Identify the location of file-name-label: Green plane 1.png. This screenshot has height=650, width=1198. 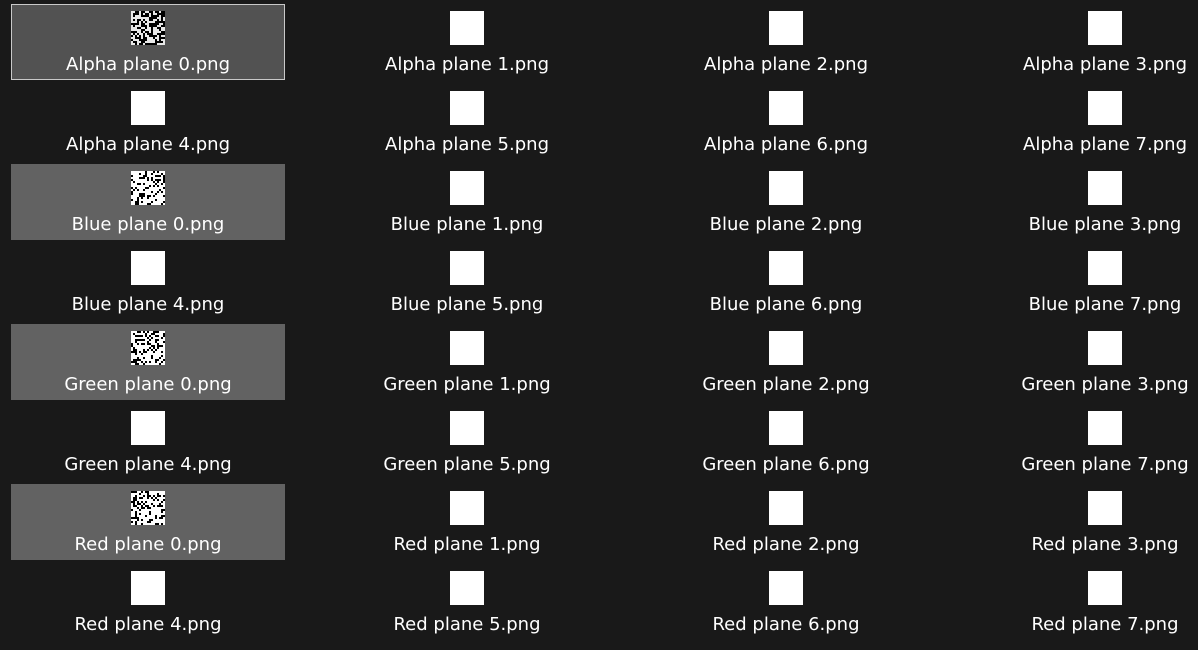
(467, 384).